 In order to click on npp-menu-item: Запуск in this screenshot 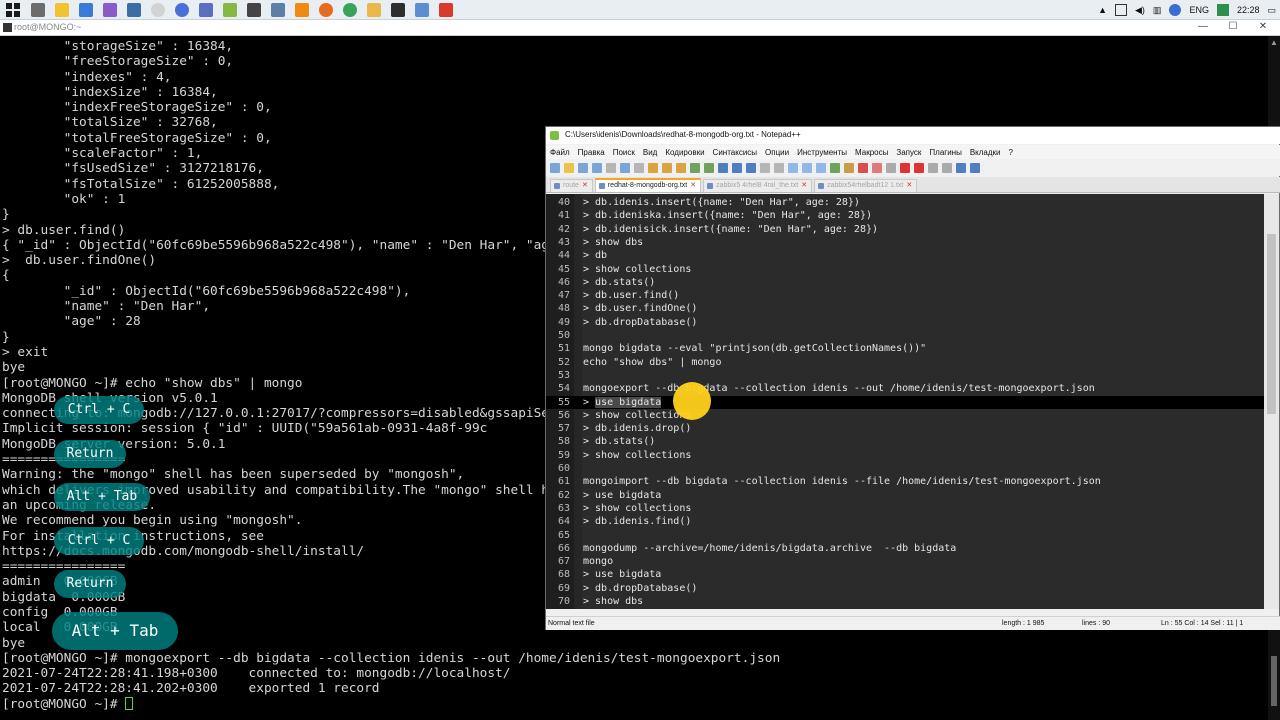, I will do `click(908, 152)`.